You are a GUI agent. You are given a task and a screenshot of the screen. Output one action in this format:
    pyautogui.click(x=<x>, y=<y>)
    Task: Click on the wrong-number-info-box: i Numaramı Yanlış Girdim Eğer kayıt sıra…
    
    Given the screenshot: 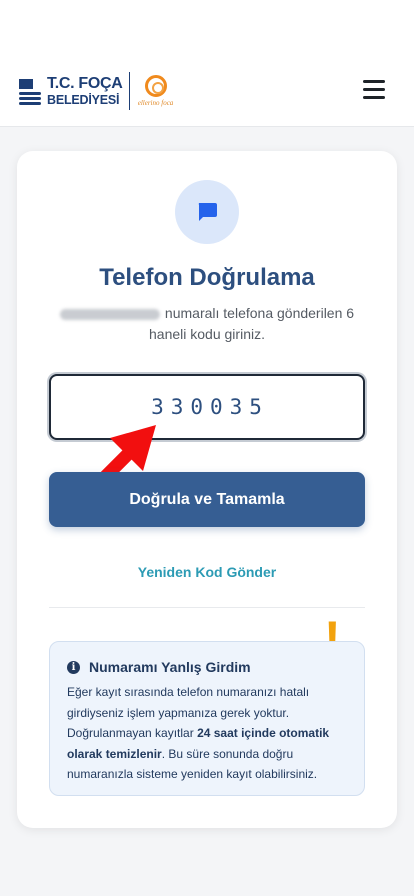 What is the action you would take?
    pyautogui.click(x=207, y=718)
    